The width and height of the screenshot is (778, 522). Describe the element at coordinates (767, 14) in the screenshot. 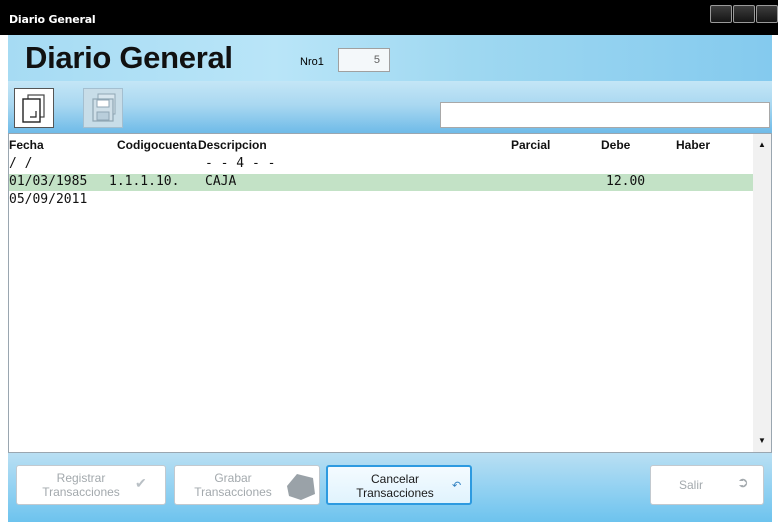

I see `close-button` at that location.